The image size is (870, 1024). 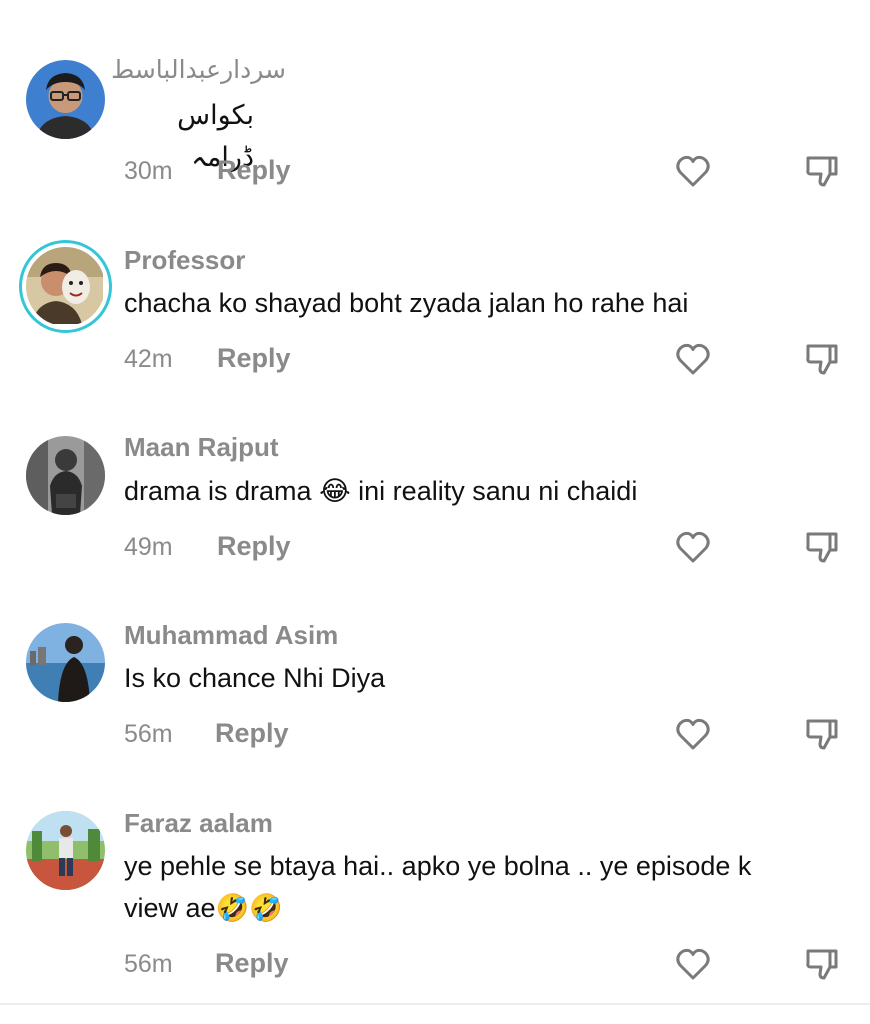 I want to click on comment-username: Faraz aalam, so click(x=198, y=823).